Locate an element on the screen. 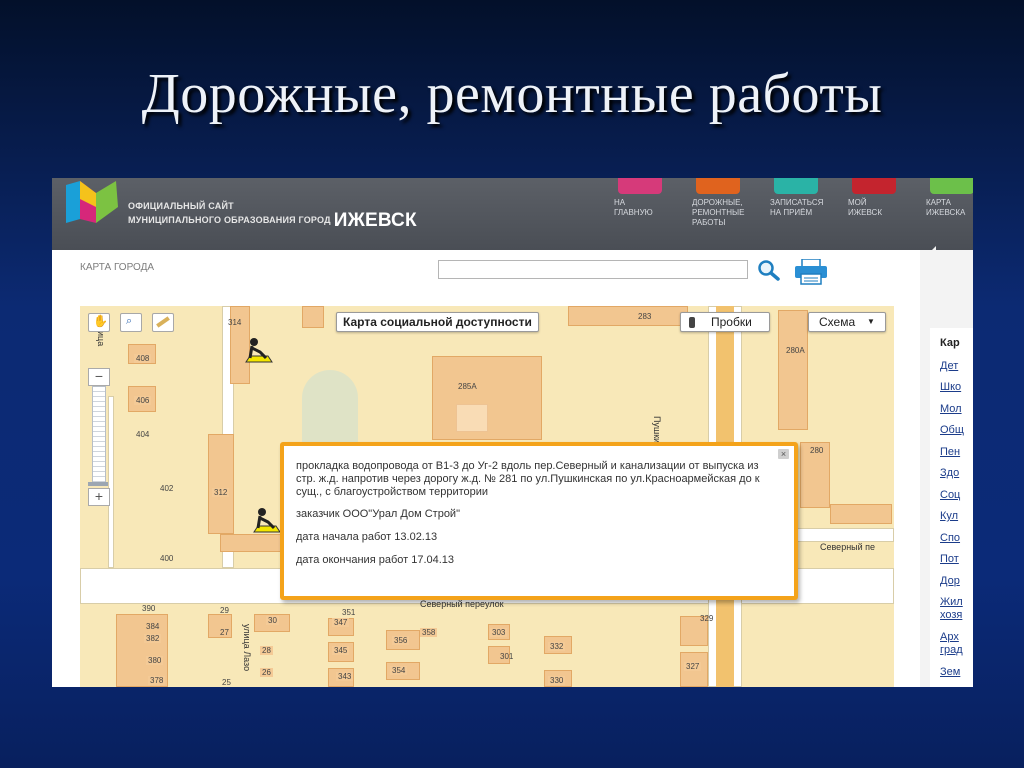  house-number: 280А is located at coordinates (795, 350).